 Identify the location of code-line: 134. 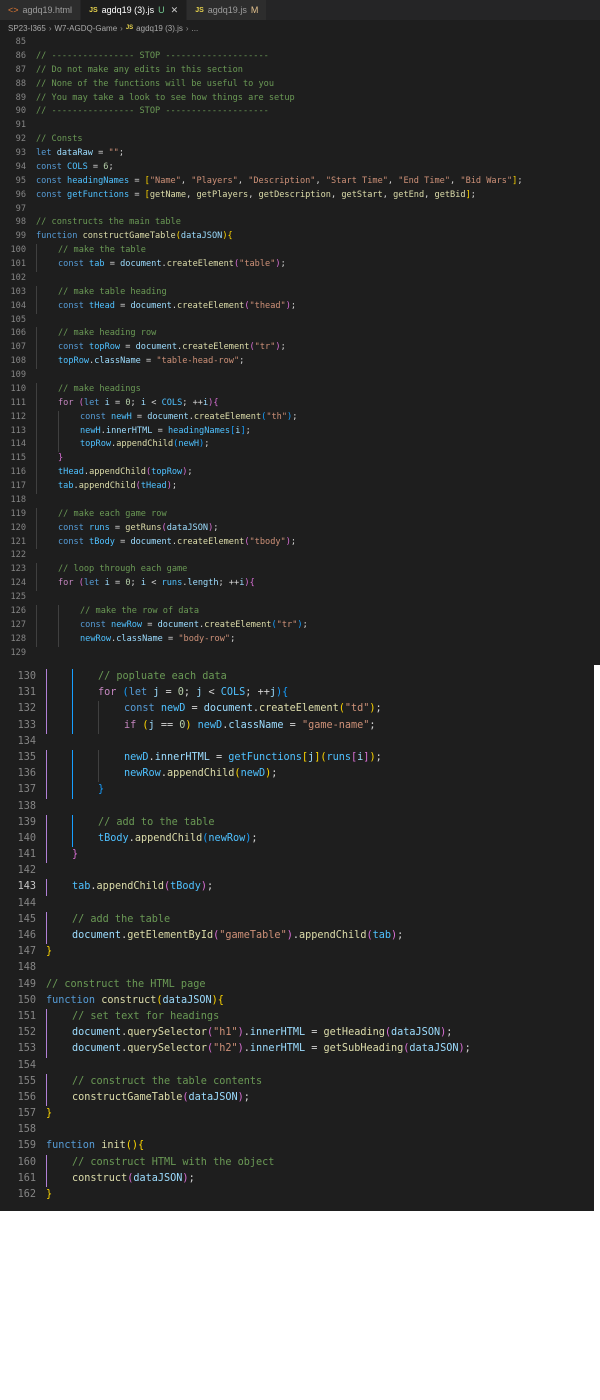
(297, 742).